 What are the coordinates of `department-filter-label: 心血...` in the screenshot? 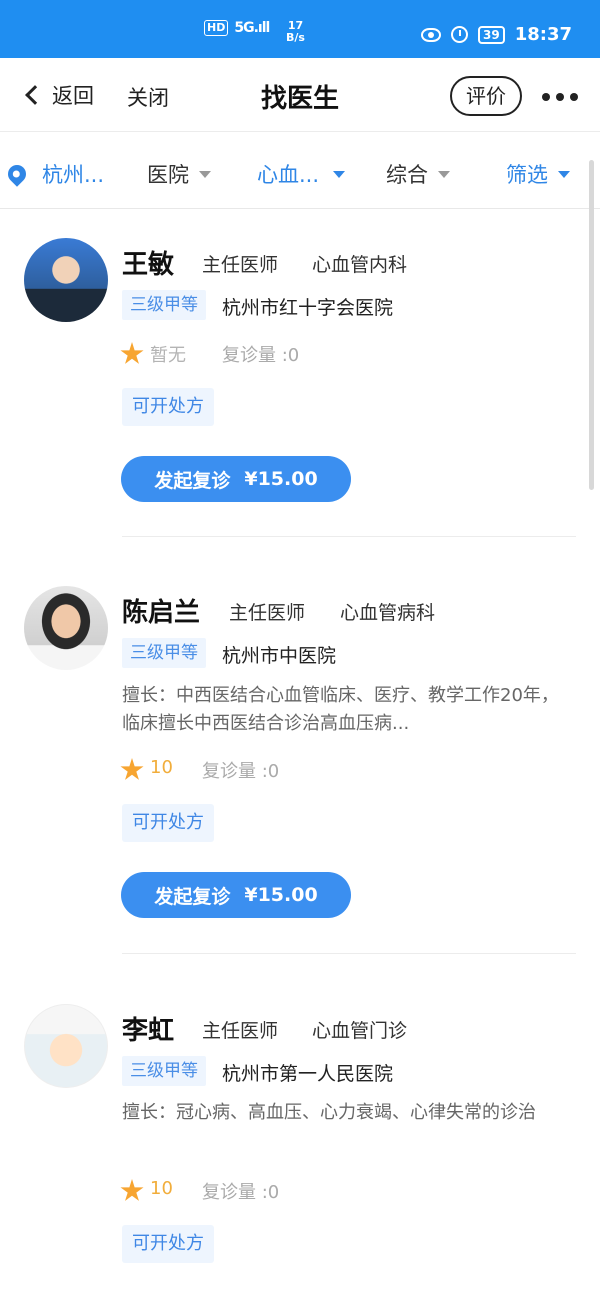 It's located at (288, 175).